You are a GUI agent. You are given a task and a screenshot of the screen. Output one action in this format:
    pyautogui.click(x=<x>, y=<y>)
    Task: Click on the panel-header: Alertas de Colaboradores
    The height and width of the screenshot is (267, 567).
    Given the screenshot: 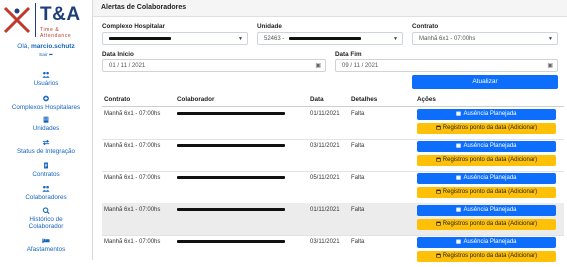 What is the action you would take?
    pyautogui.click(x=330, y=8)
    